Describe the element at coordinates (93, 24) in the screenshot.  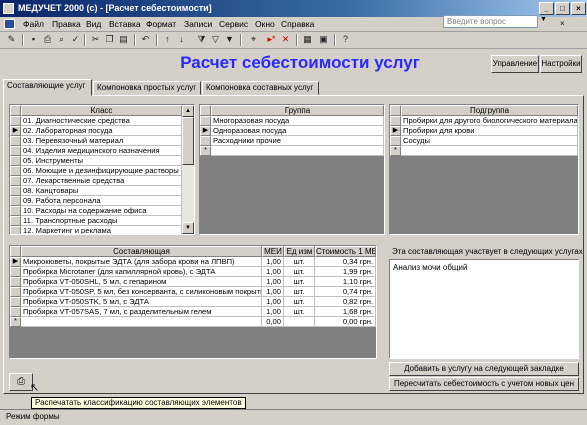
I see `menu-view: Вид` at that location.